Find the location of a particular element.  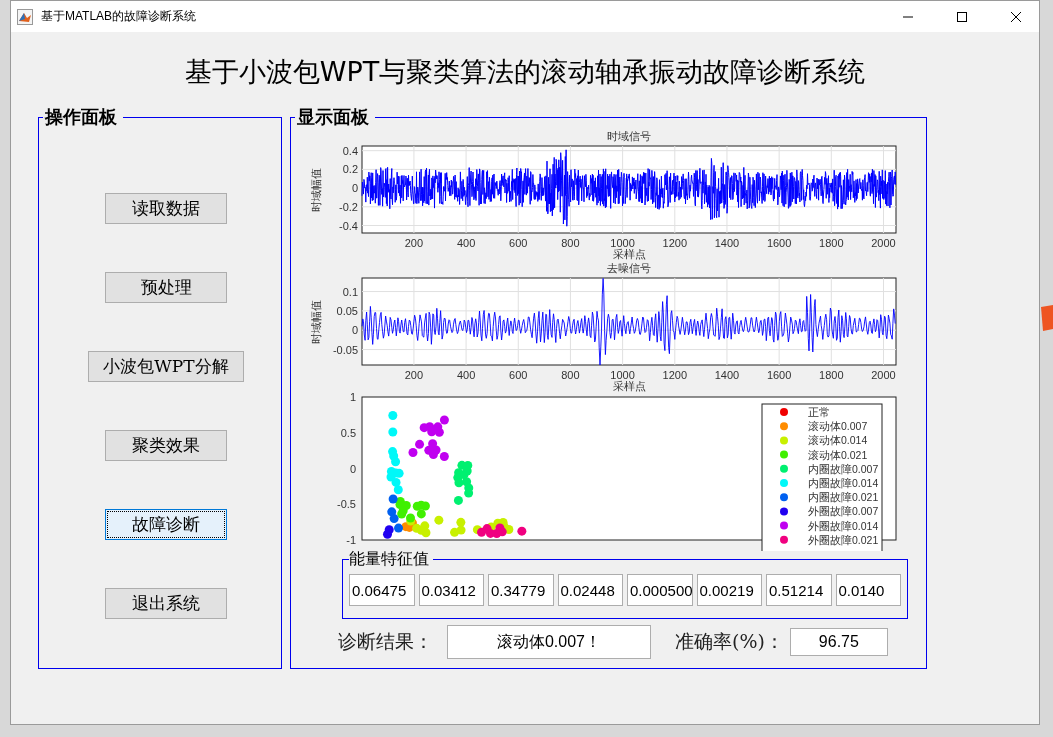

result-label: 诊断结果： is located at coordinates (385, 641).